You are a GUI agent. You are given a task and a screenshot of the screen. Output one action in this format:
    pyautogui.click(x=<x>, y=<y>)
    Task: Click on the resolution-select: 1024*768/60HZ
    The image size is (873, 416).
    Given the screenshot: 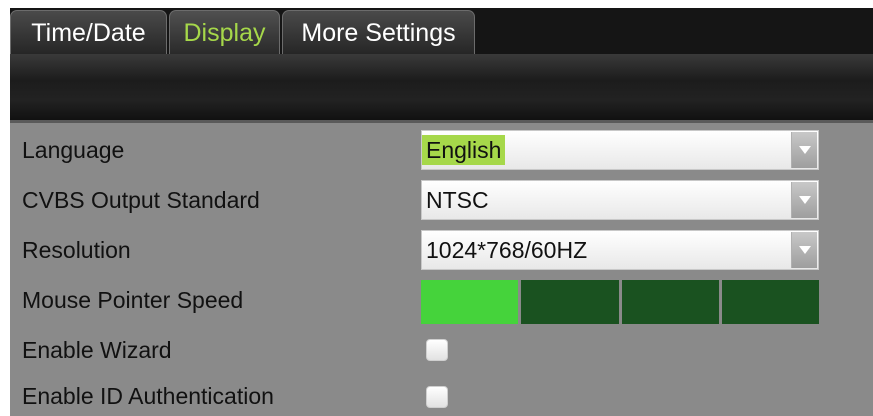 What is the action you would take?
    pyautogui.click(x=620, y=250)
    